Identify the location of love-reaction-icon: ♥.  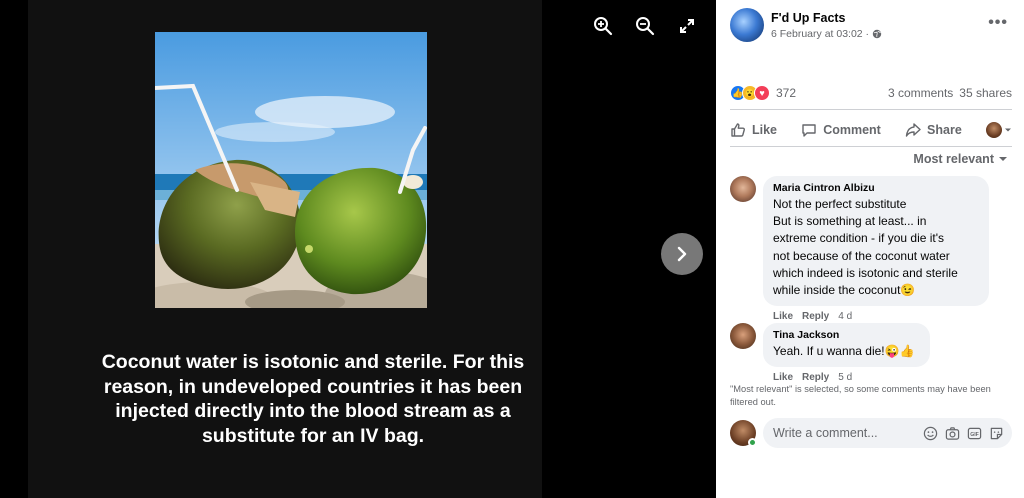
(762, 93).